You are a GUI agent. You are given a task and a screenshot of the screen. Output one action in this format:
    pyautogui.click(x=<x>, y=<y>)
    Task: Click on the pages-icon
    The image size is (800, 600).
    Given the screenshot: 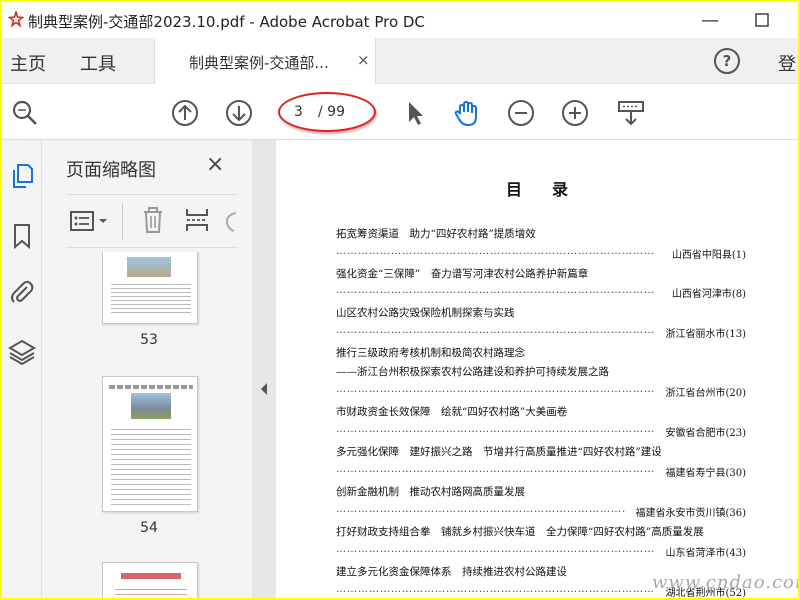 What is the action you would take?
    pyautogui.click(x=22, y=176)
    